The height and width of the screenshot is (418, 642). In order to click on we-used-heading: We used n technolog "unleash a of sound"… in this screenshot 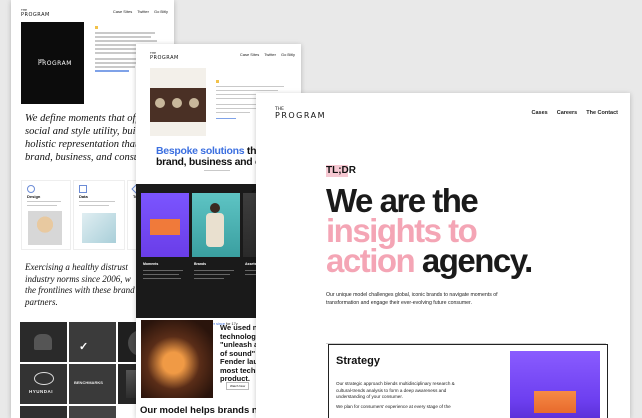, I will do `click(240, 353)`.